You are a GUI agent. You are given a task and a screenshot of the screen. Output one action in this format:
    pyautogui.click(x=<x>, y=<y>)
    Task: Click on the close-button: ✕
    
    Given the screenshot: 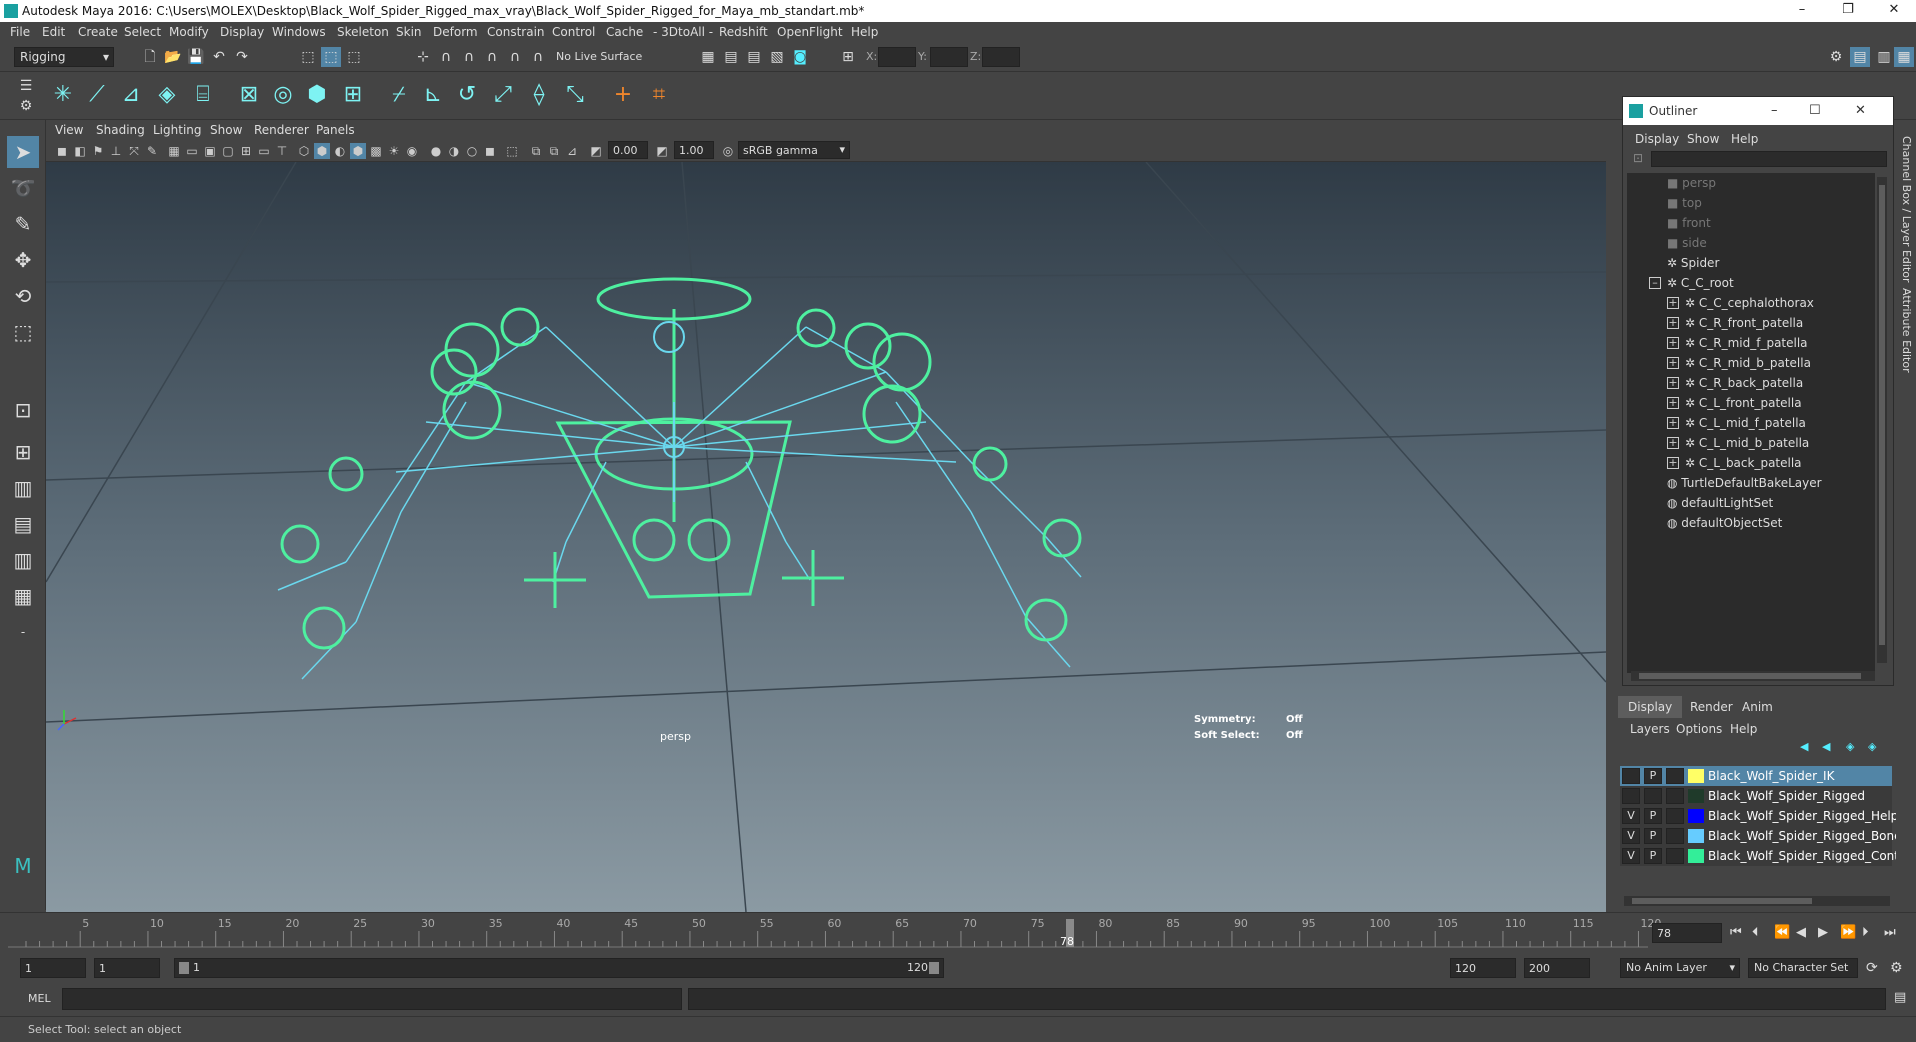 What is the action you would take?
    pyautogui.click(x=1894, y=11)
    